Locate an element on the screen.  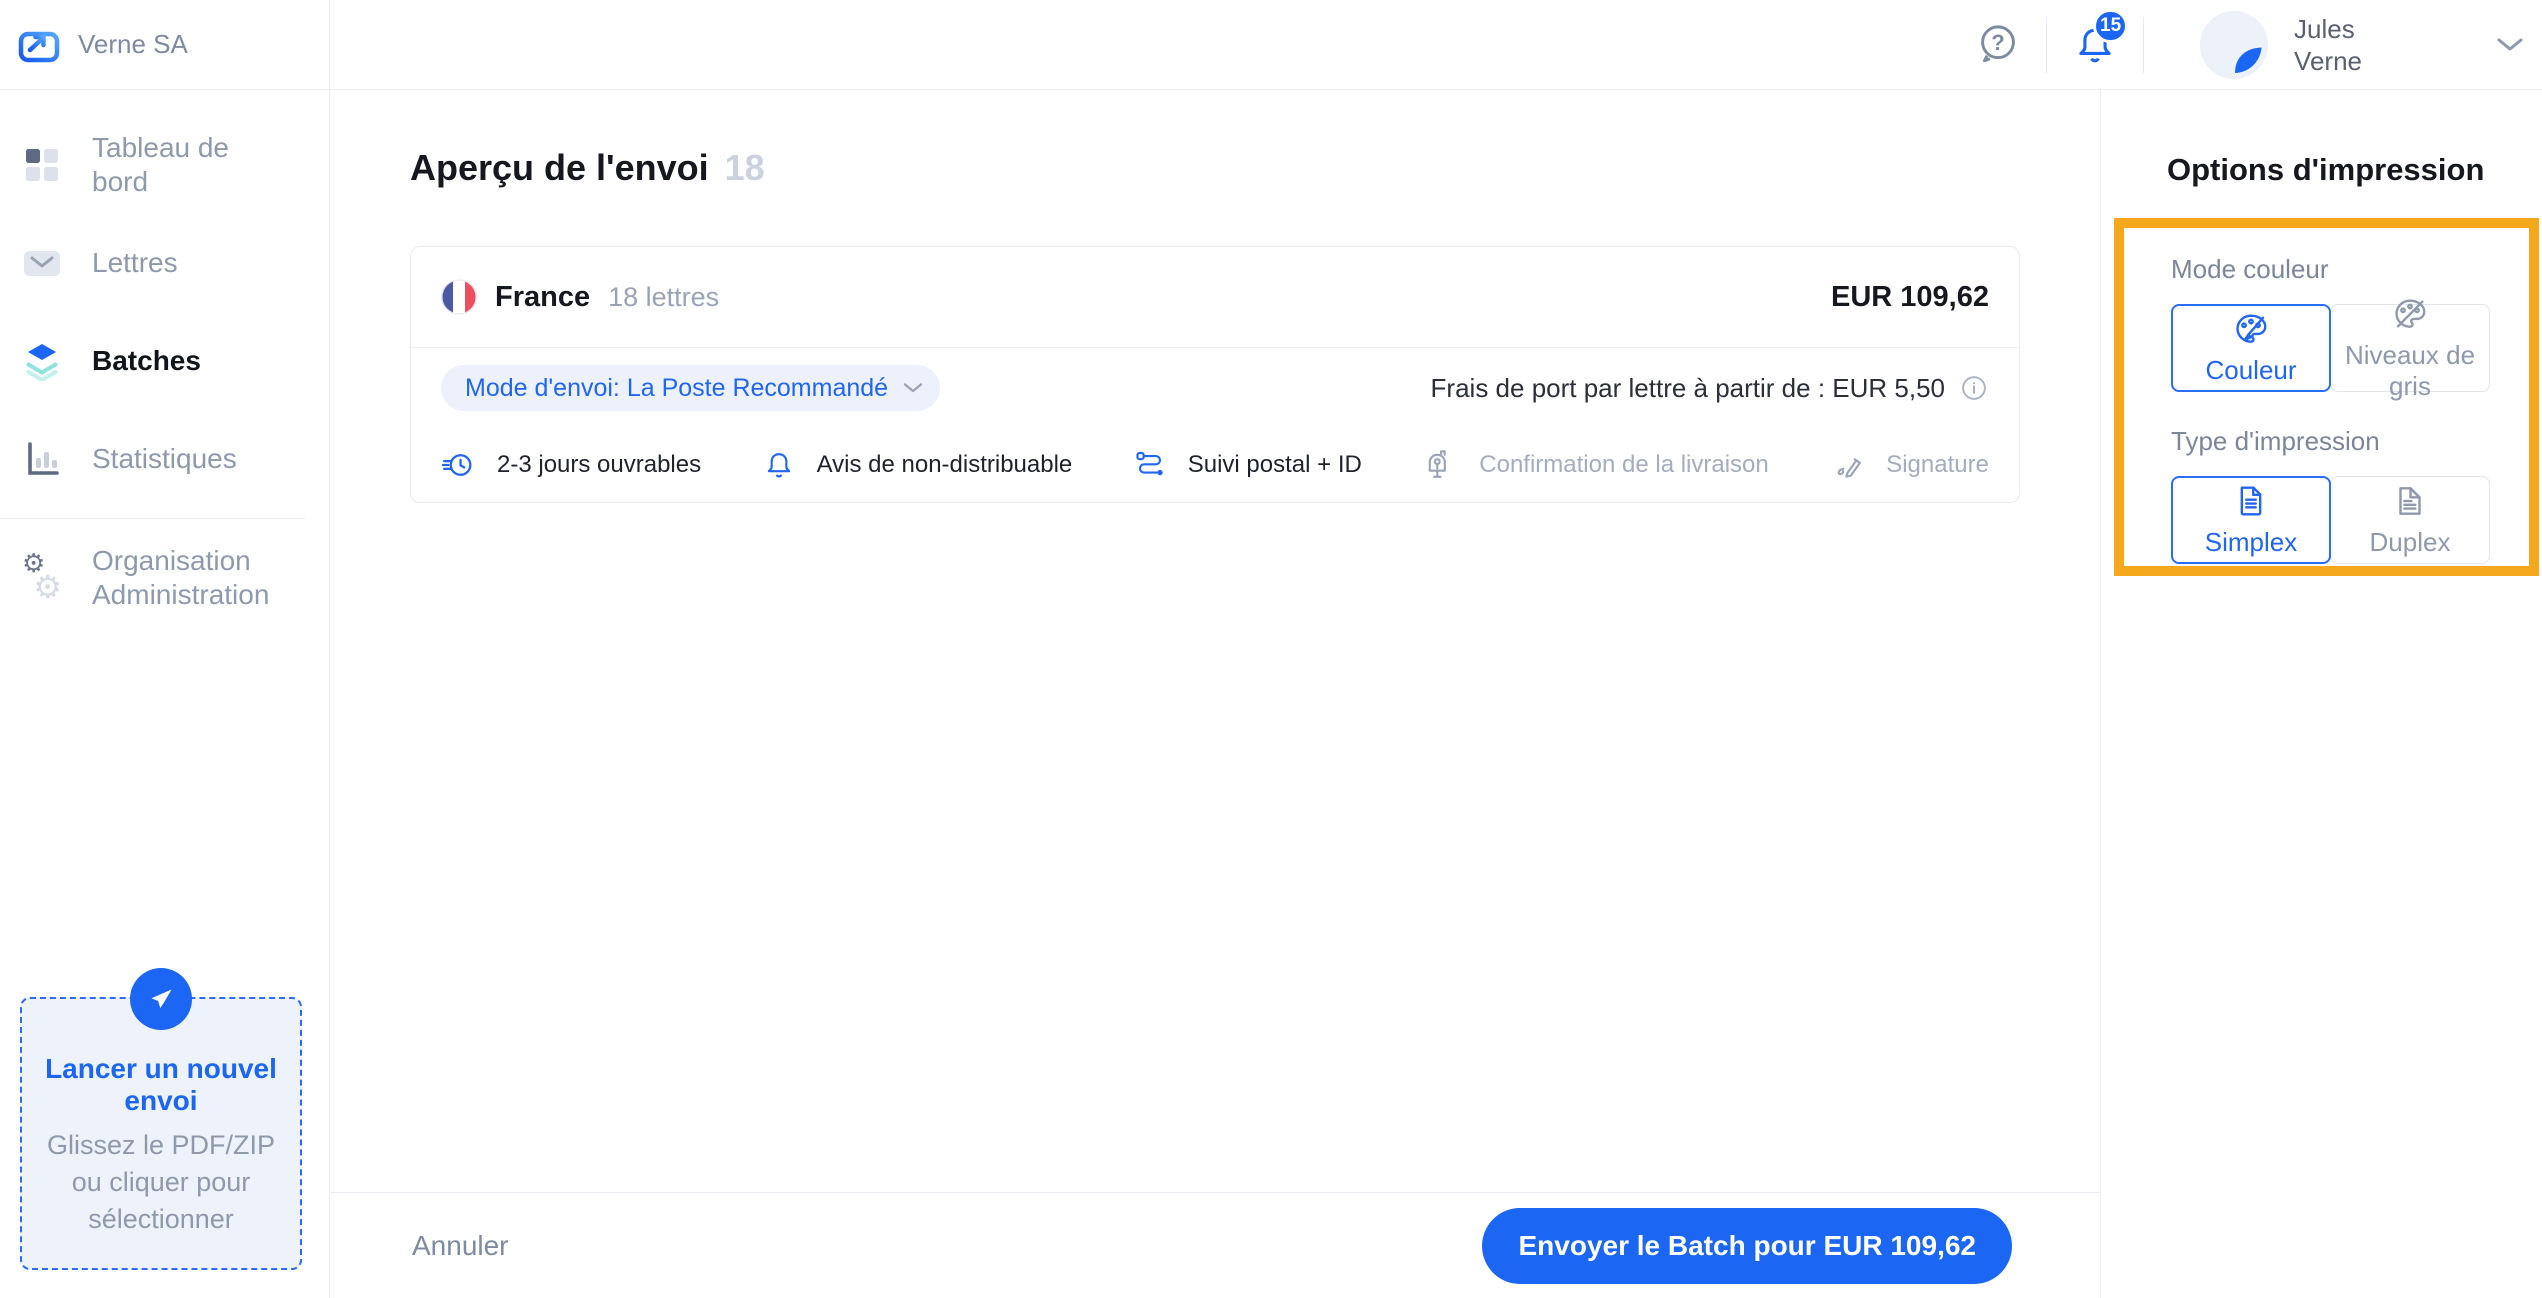
color-mode-couleur-button: Couleur is located at coordinates (2251, 348).